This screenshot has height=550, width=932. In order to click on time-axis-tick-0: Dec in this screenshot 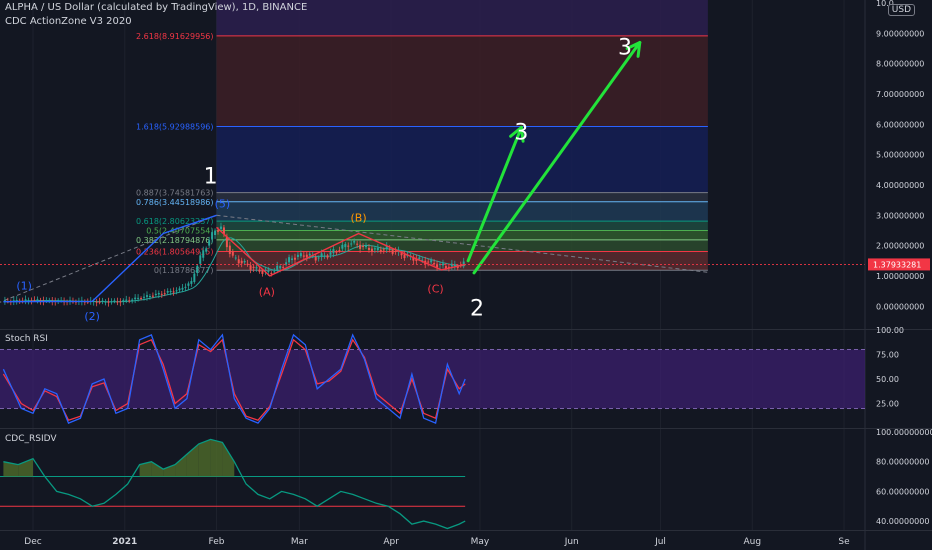, I will do `click(32, 542)`.